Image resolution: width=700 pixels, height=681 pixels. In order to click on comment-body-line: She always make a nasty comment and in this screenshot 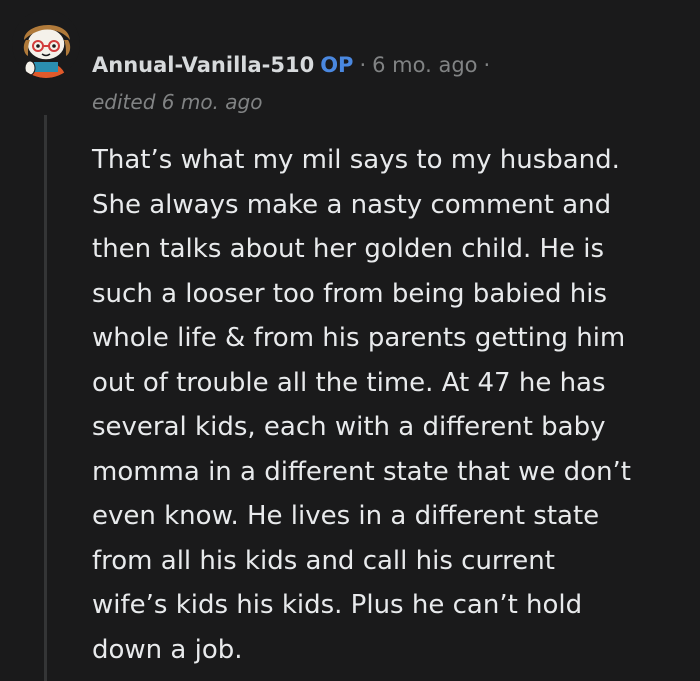, I will do `click(352, 204)`.